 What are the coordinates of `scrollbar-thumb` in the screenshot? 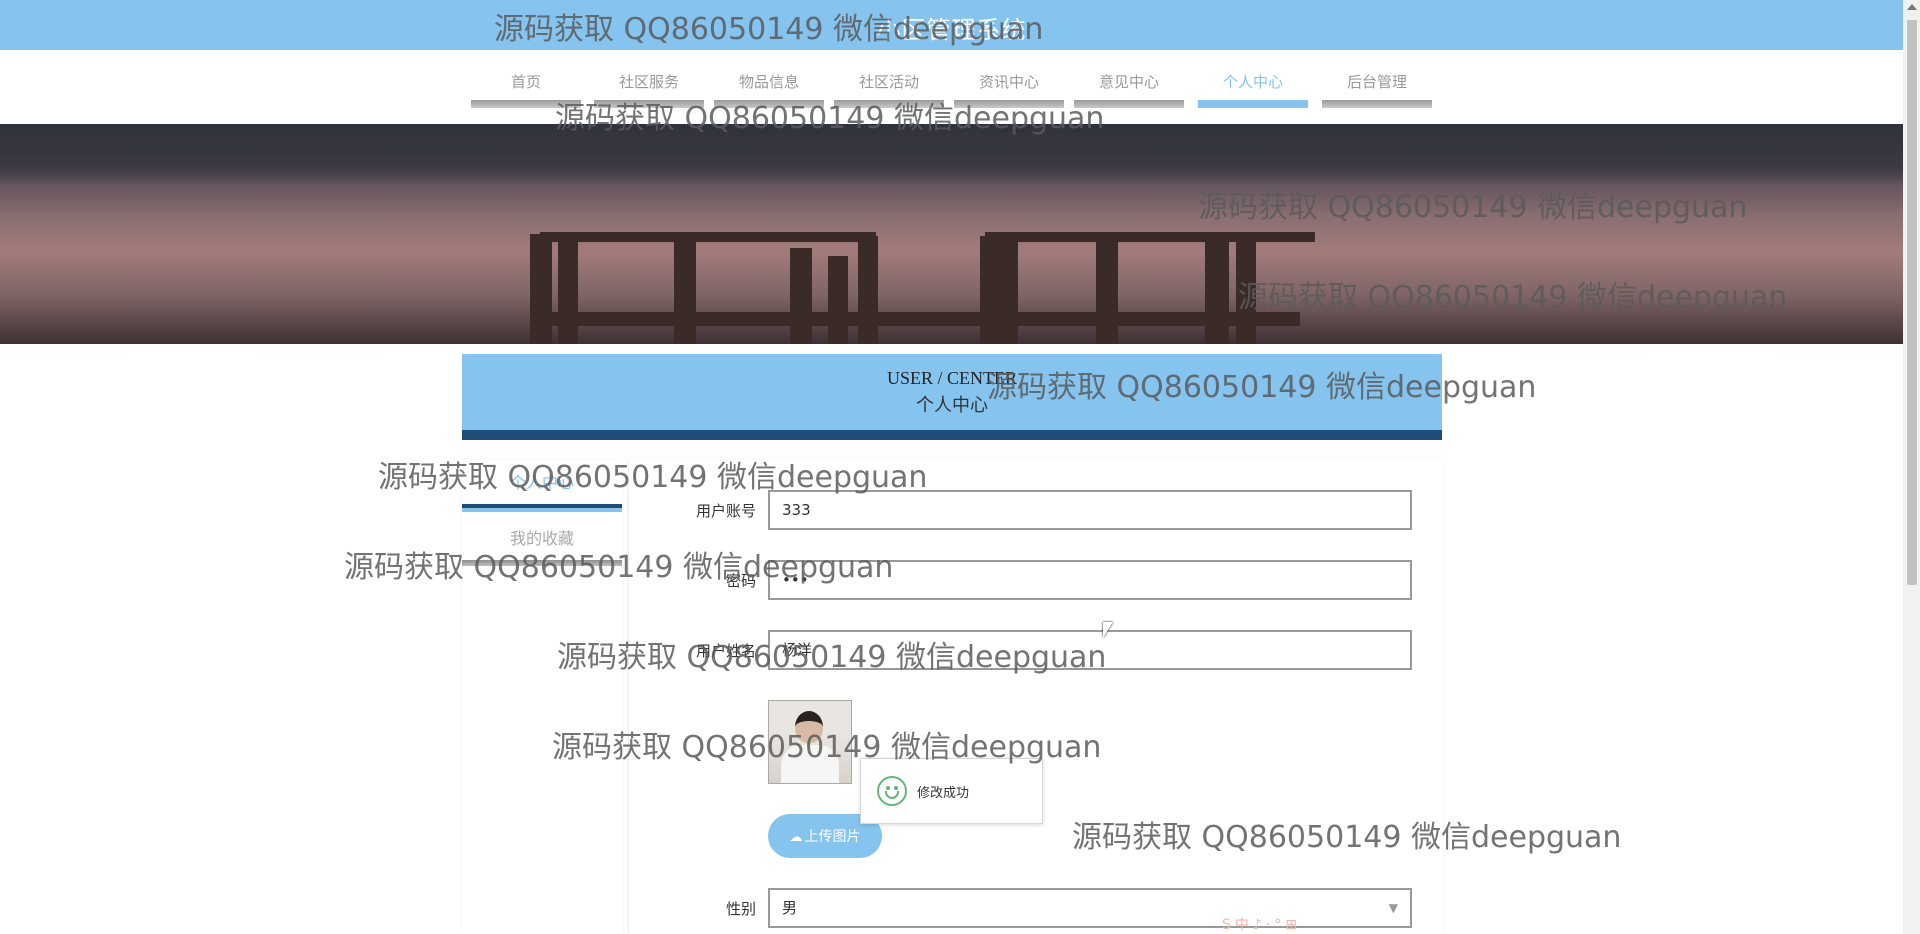 It's located at (1912, 302).